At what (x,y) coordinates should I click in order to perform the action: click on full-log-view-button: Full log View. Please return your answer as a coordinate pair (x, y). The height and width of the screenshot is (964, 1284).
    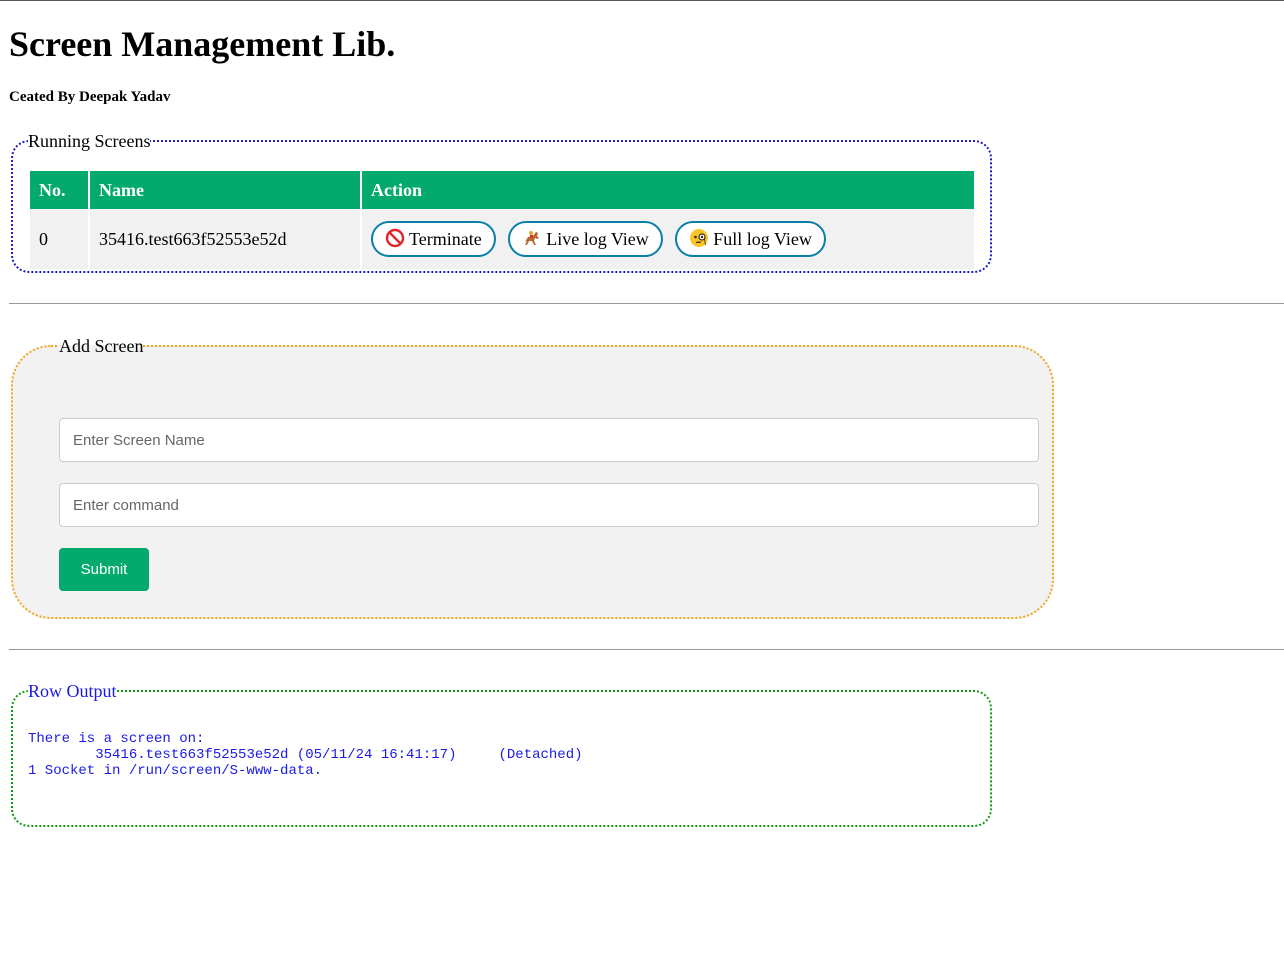
    Looking at the image, I should click on (750, 239).